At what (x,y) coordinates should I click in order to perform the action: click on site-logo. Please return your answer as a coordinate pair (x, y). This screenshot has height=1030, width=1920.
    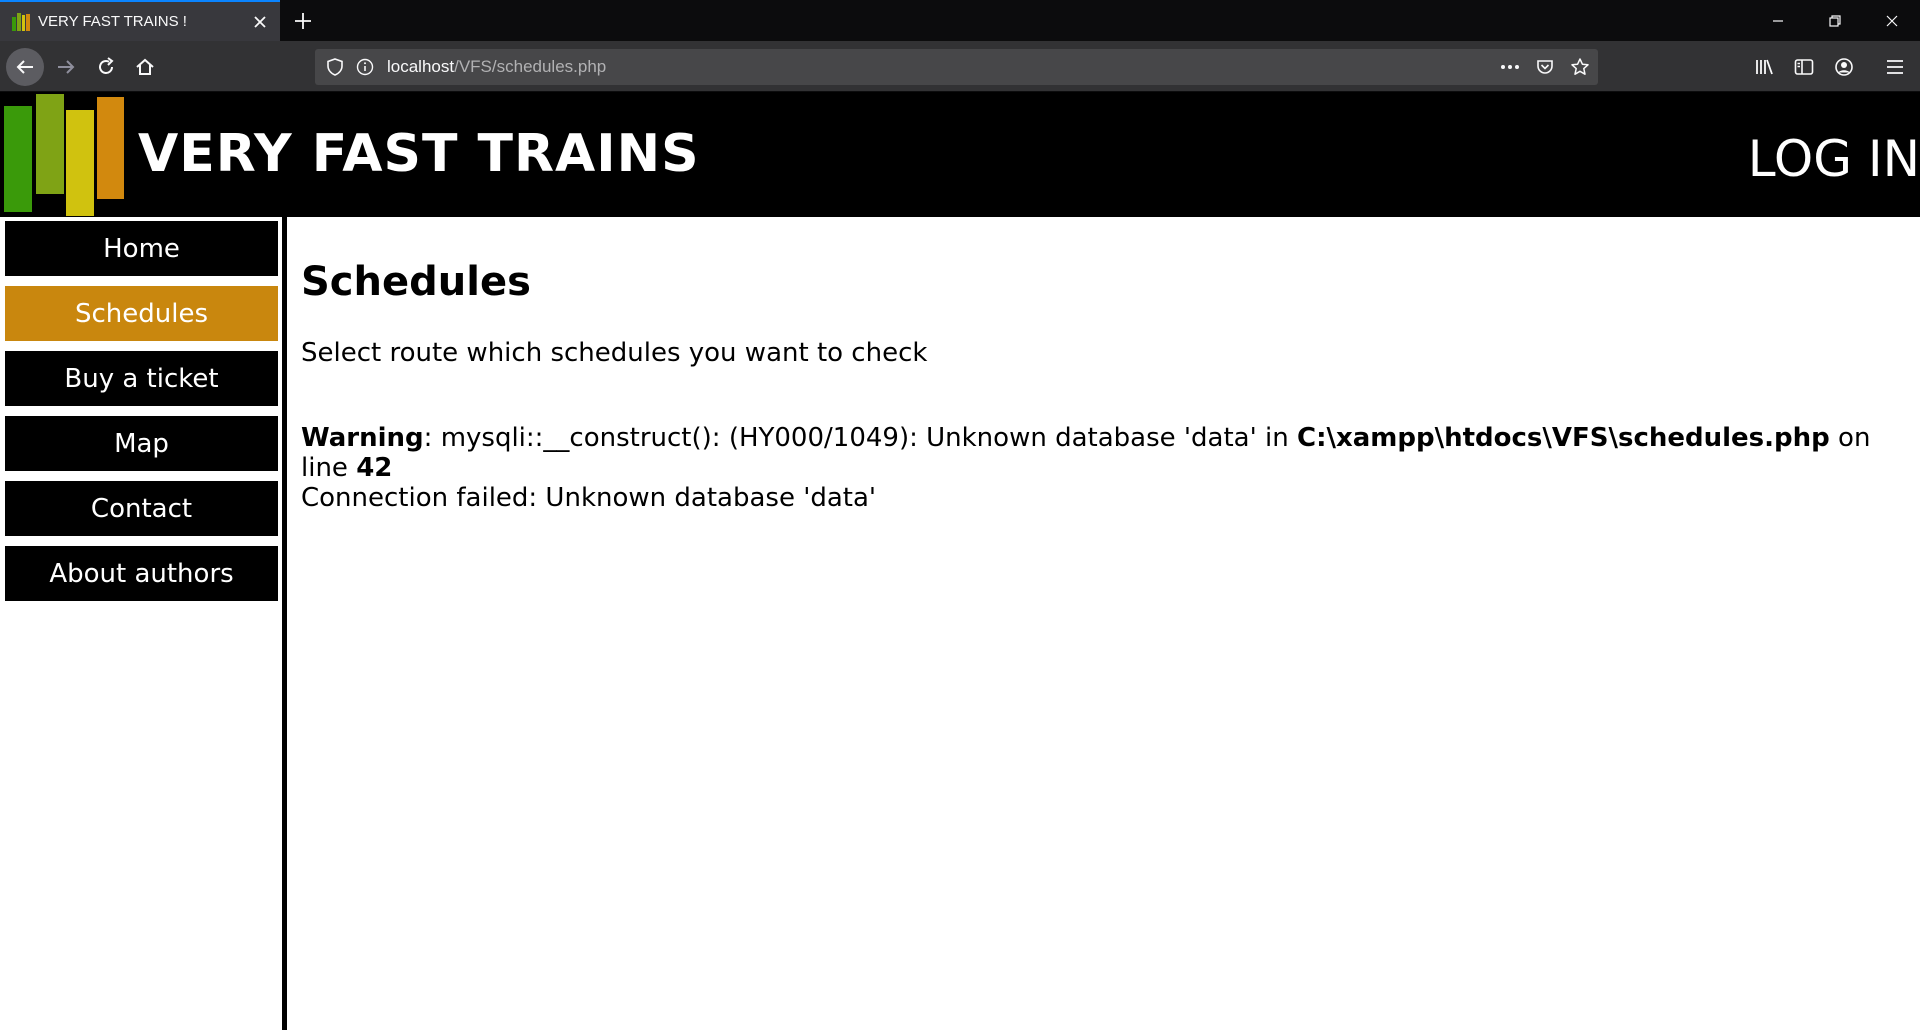
    Looking at the image, I should click on (65, 155).